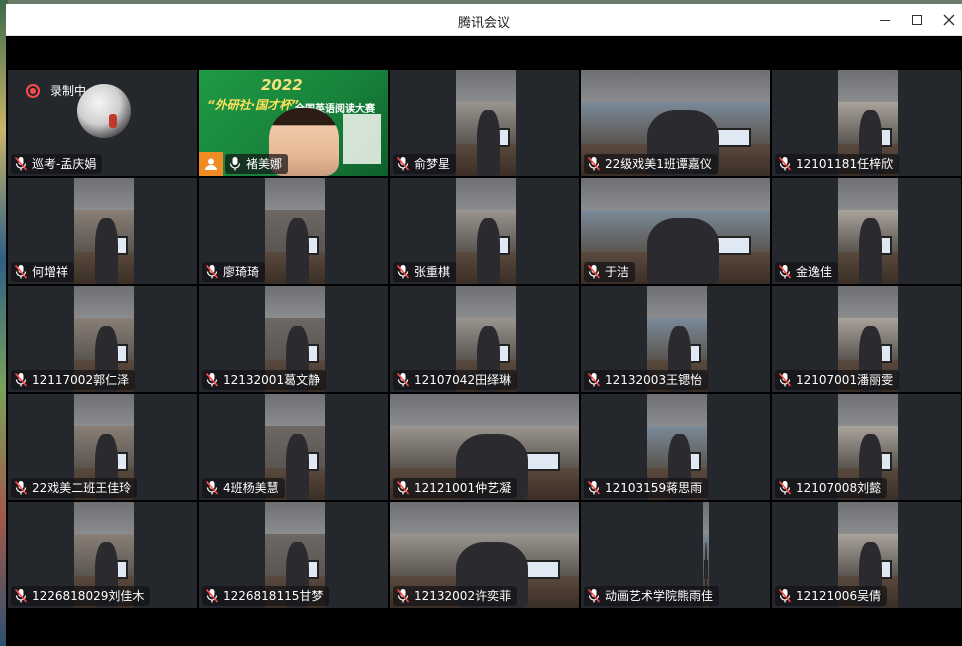  I want to click on participant-name-tag: 12107042田绎琳, so click(455, 380).